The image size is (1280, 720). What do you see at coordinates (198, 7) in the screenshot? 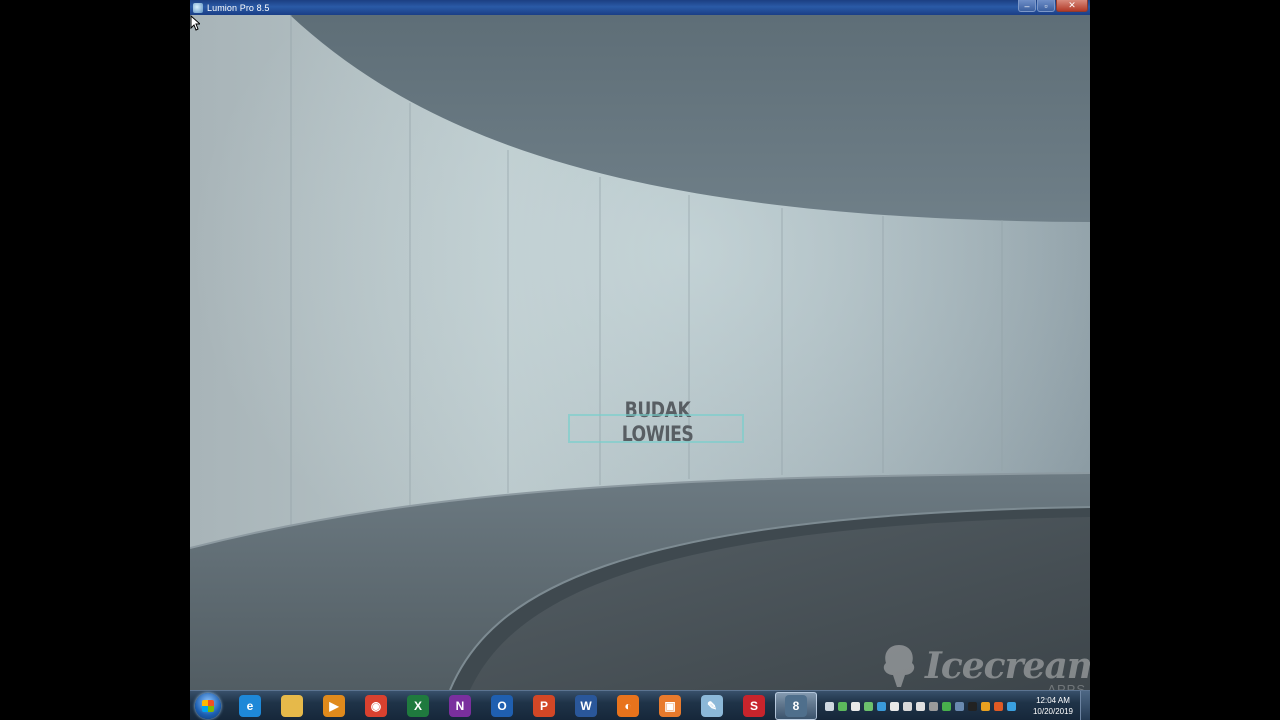
I see `lumion-icon` at bounding box center [198, 7].